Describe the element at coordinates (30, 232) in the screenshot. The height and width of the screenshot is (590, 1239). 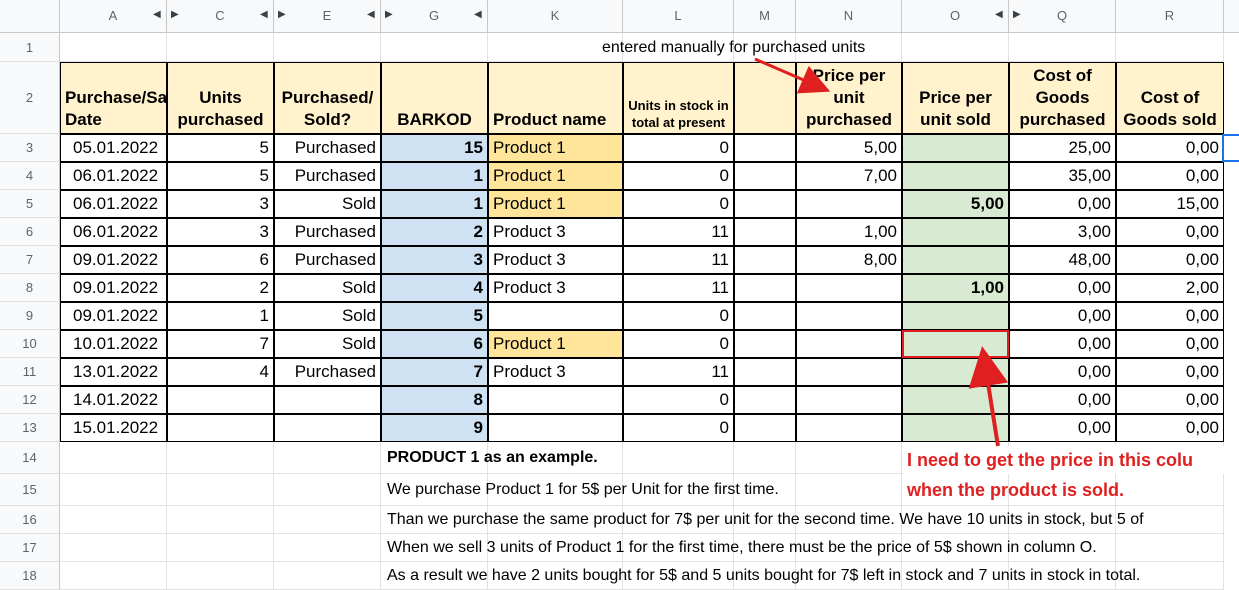
I see `row-header-6: 6` at that location.